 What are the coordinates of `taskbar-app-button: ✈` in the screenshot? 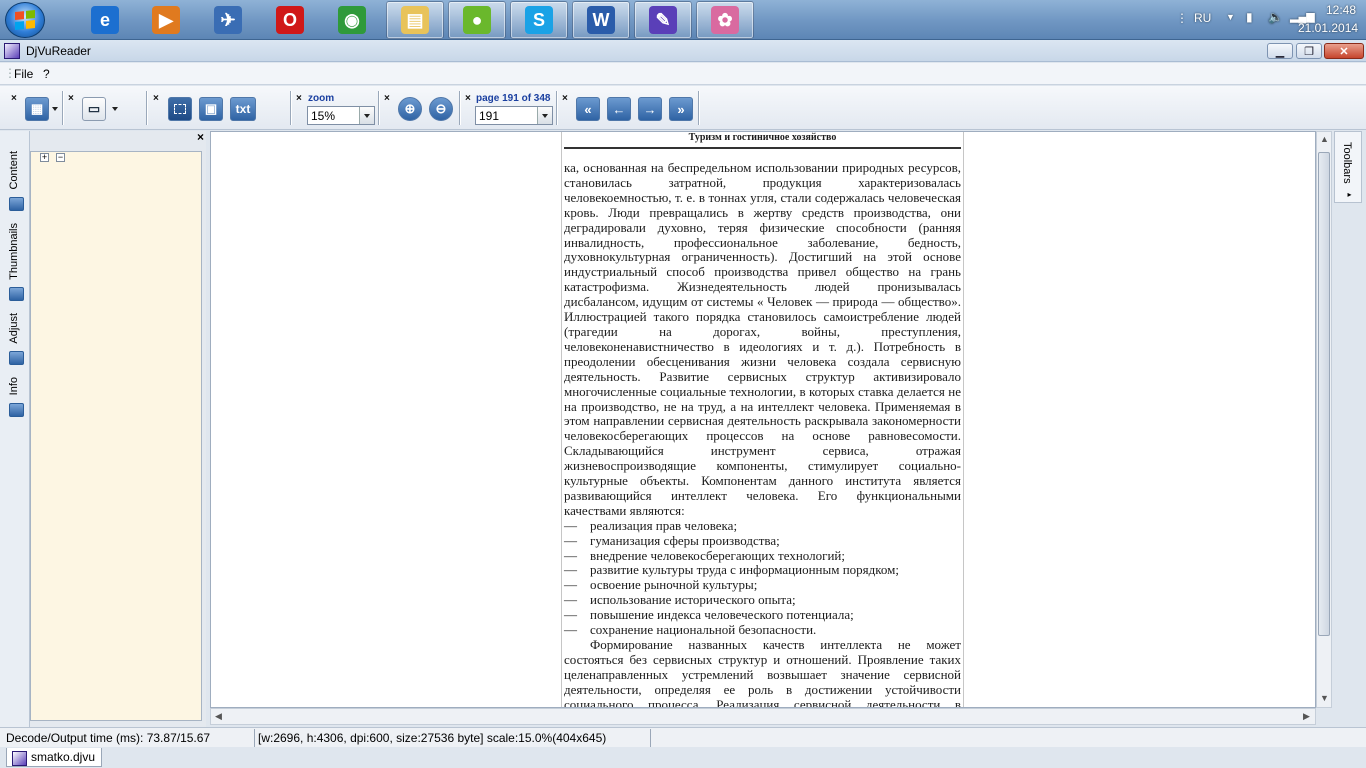 It's located at (228, 20).